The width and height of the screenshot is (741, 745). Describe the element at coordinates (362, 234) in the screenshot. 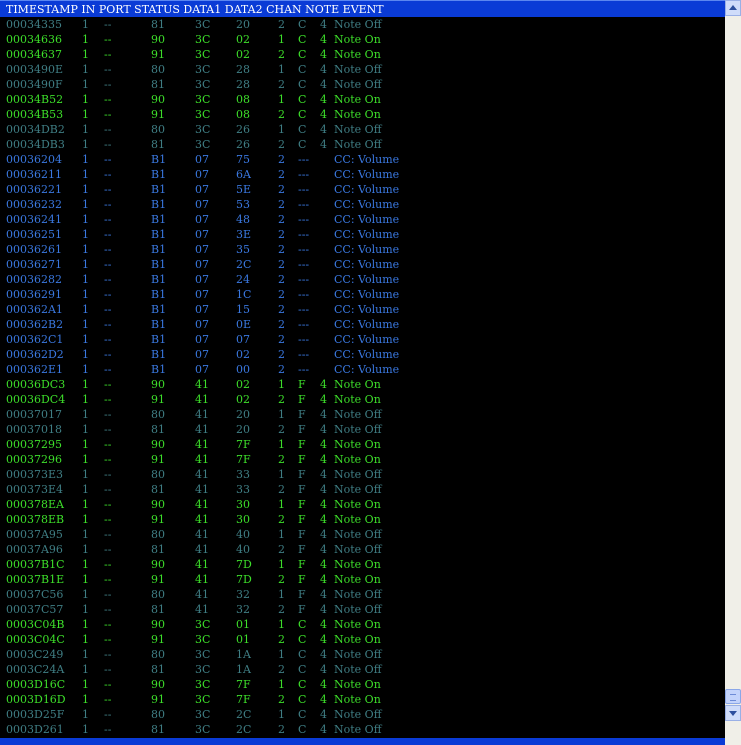

I see `table-row: 00036251 1 -- B1 07 3E 2 --- CC: Volume` at that location.